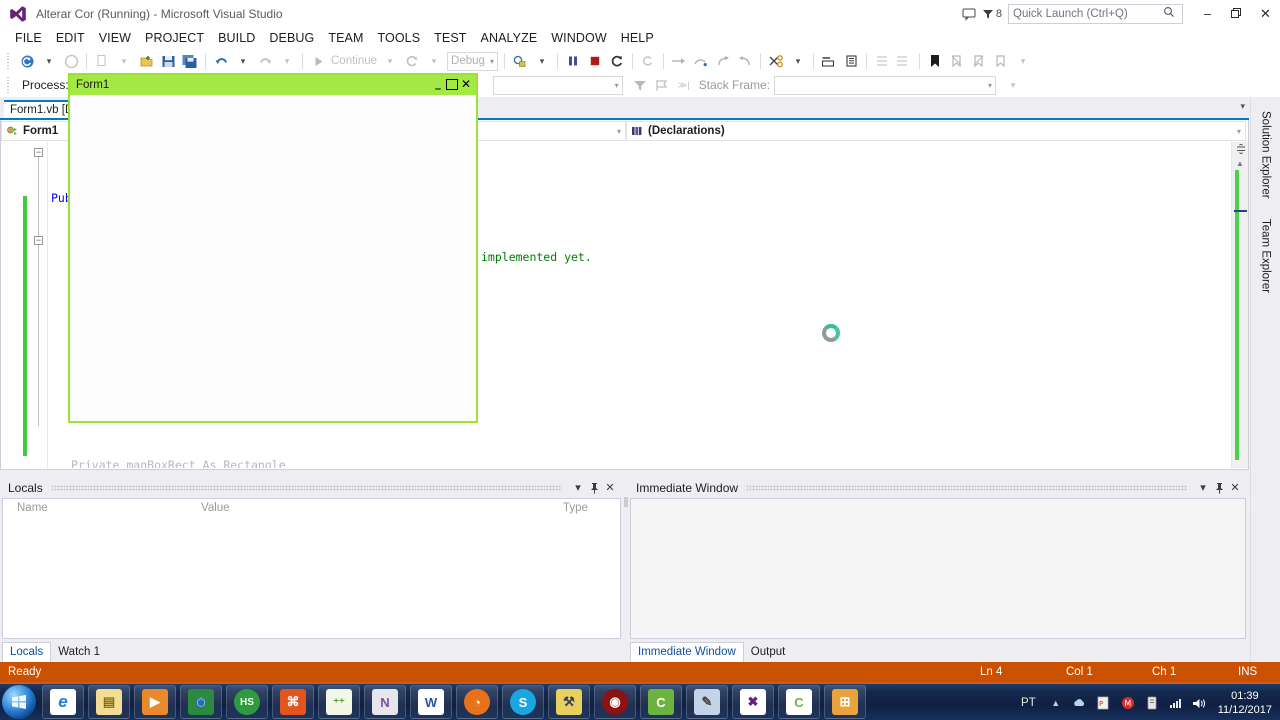 The image size is (1280, 720). Describe the element at coordinates (28, 38) in the screenshot. I see `menu-file: FILE` at that location.